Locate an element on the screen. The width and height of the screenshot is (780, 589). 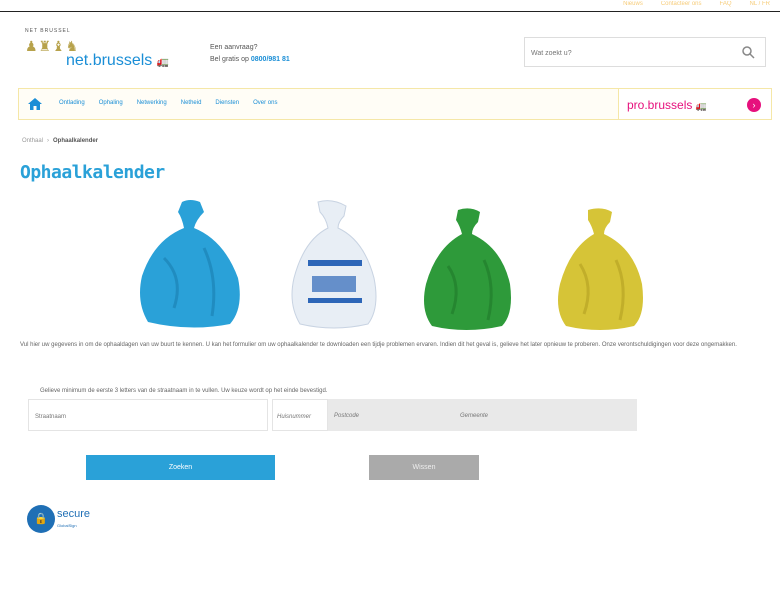
breadcrumb: Onthaal › Ophaalkalender is located at coordinates (60, 141).